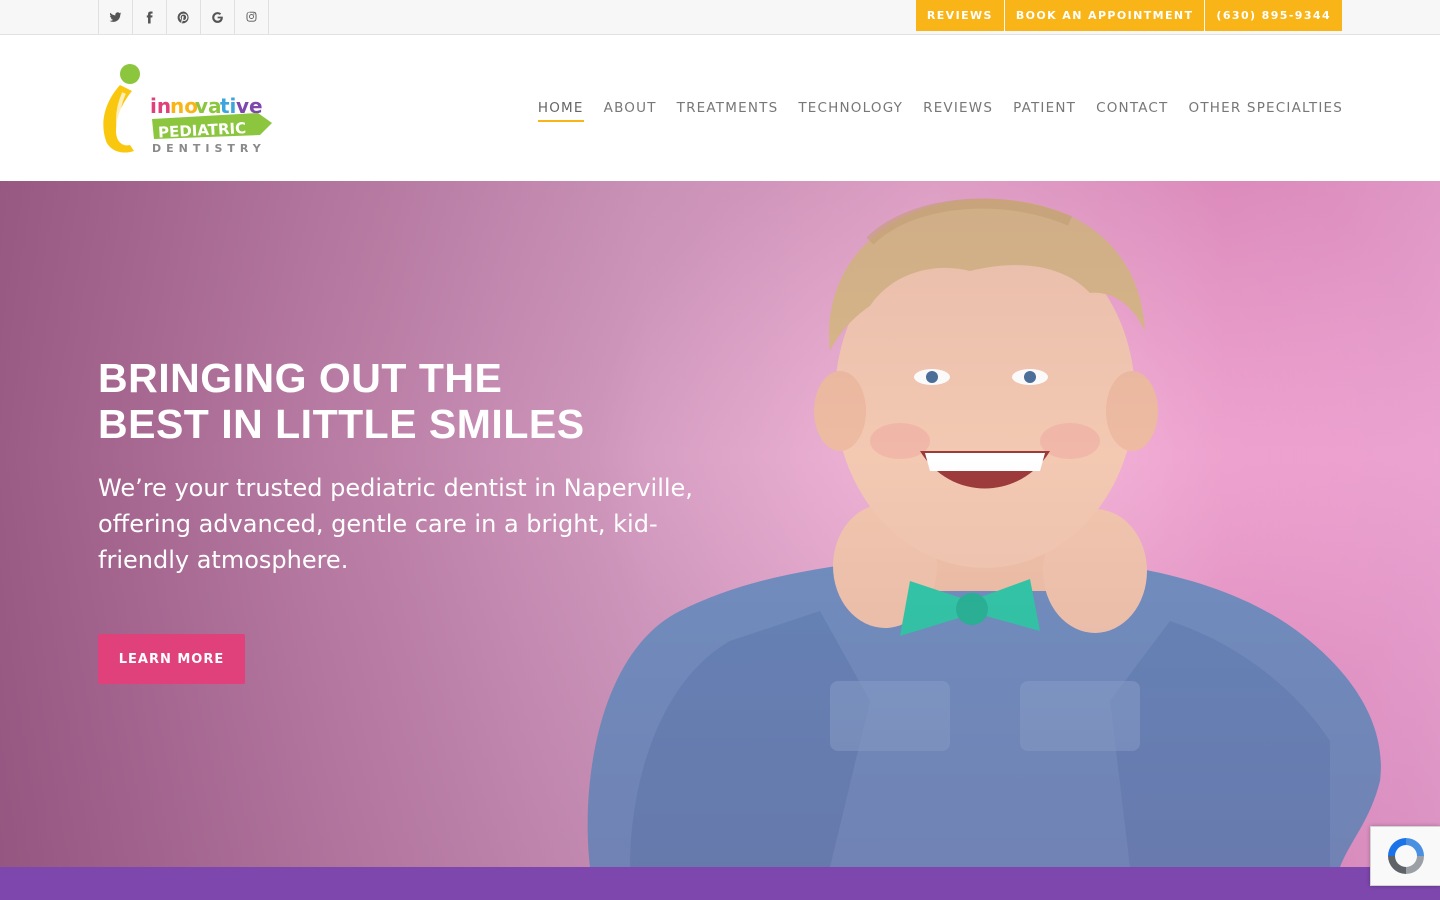  I want to click on nav-other-specialties: OTHER SPECIALTIES, so click(1266, 110).